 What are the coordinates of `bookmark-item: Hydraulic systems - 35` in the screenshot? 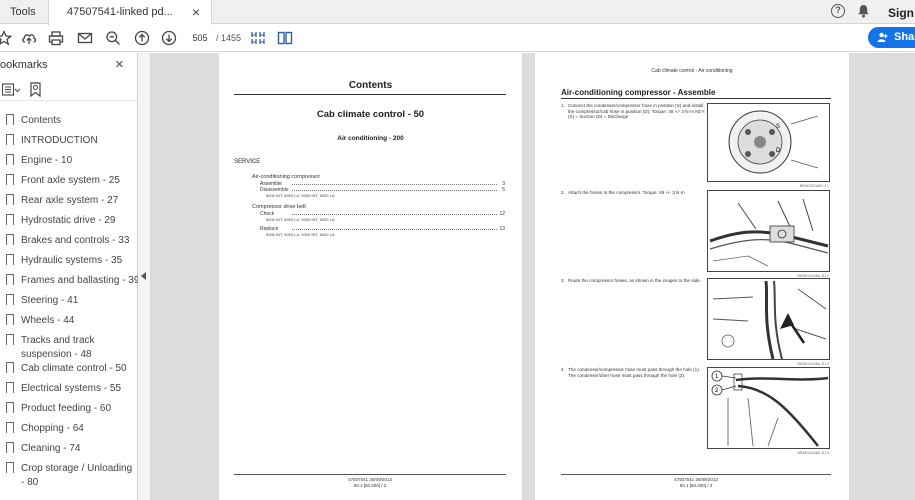 It's located at (69, 261).